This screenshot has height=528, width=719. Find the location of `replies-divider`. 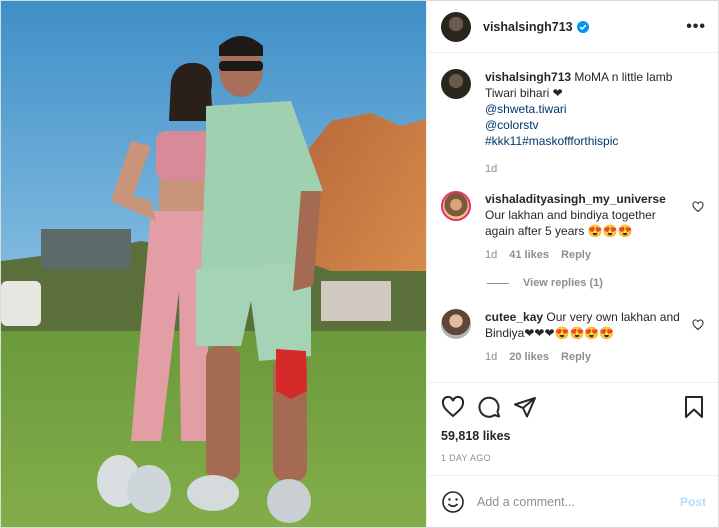

replies-divider is located at coordinates (498, 283).